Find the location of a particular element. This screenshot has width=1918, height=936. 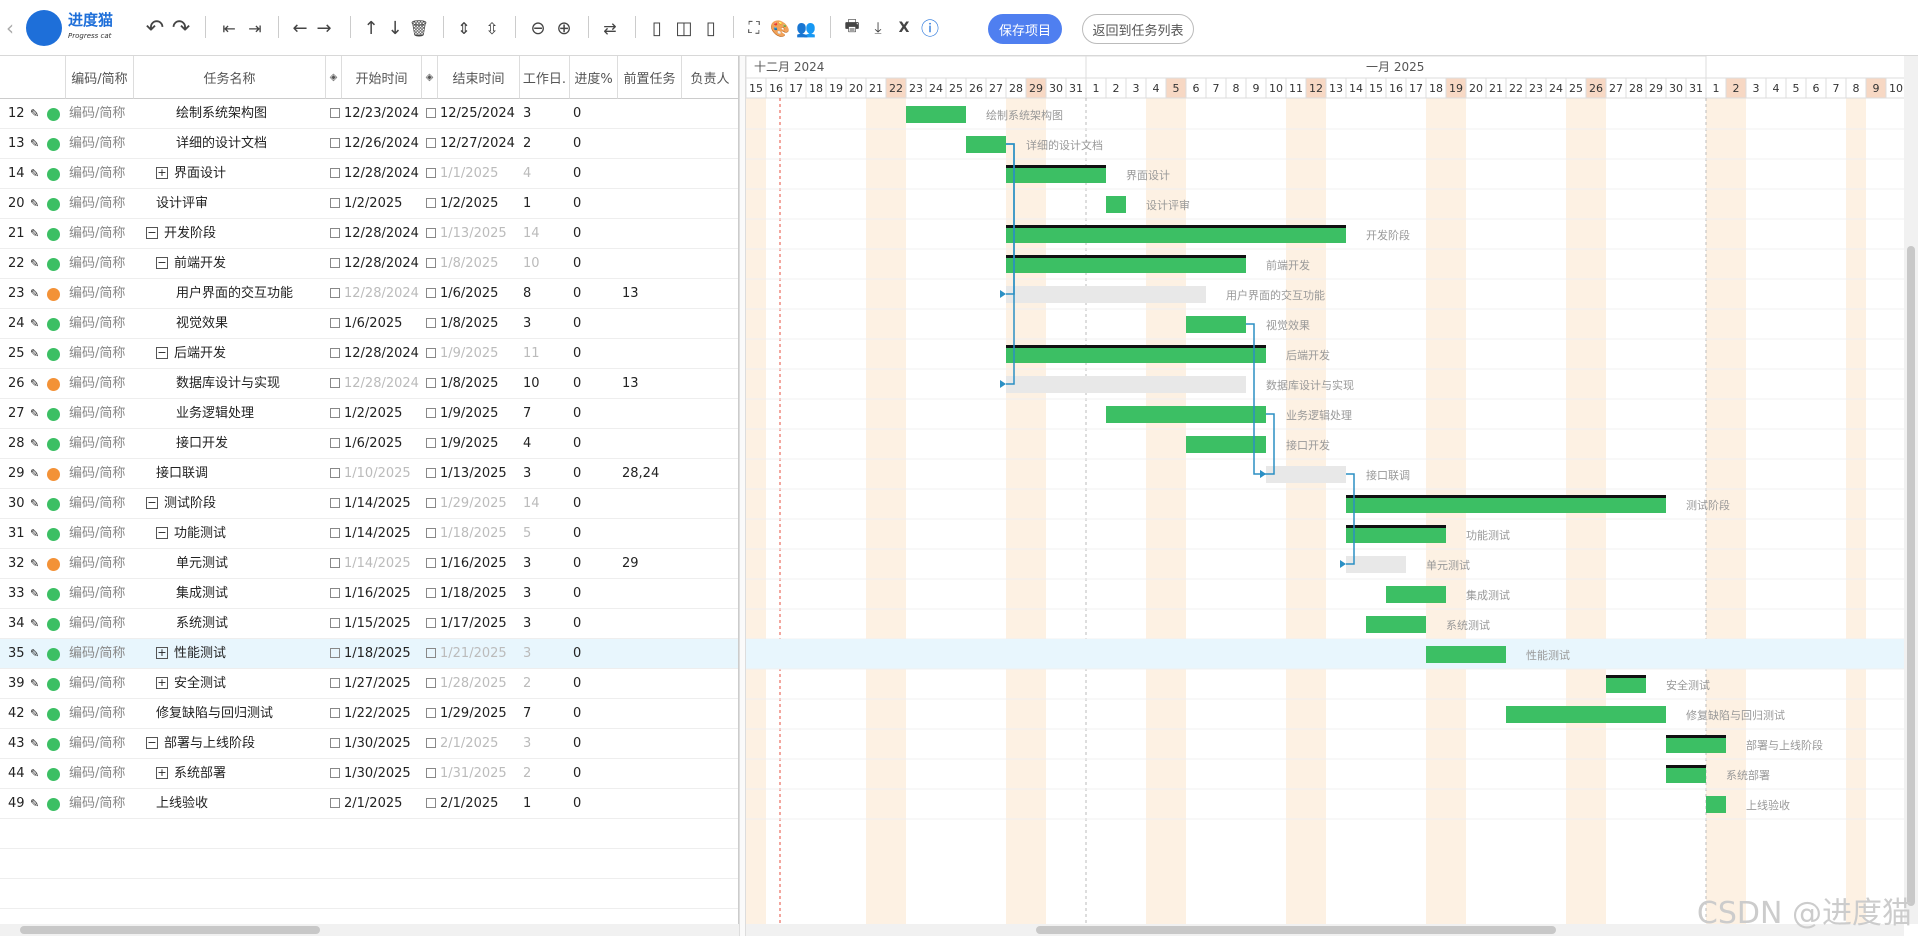

task-row: 23 ✎ 编码/简称 用户界面的交互功能 12/28/2024 1/6/2025 8 0 13 is located at coordinates (369, 294).